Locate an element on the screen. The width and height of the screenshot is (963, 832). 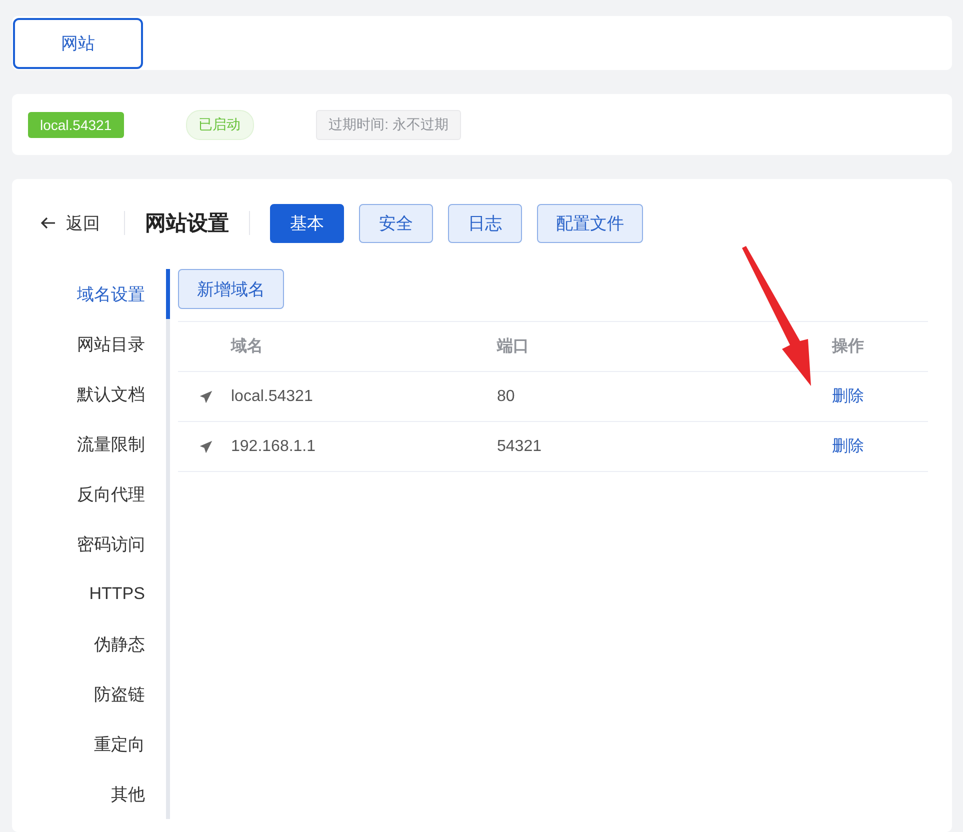
settings-tab: 安全 is located at coordinates (396, 223).